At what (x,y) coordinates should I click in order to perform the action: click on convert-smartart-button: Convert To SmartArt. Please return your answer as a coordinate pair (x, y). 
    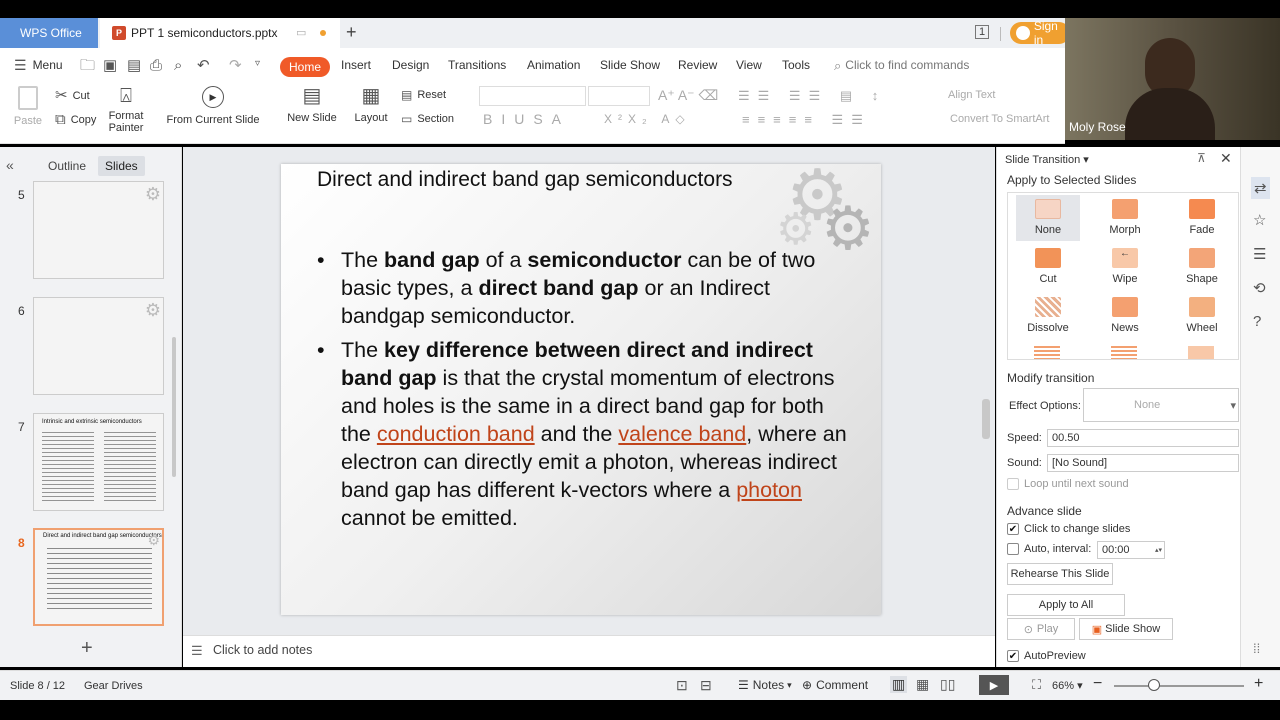
    Looking at the image, I should click on (999, 119).